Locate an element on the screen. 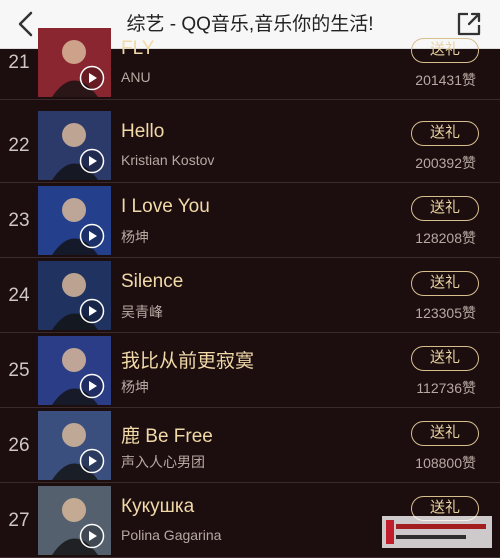 This screenshot has width=500, height=558. list-item: 24 Silence 吴青峰 送礼 123305赞 is located at coordinates (250, 295).